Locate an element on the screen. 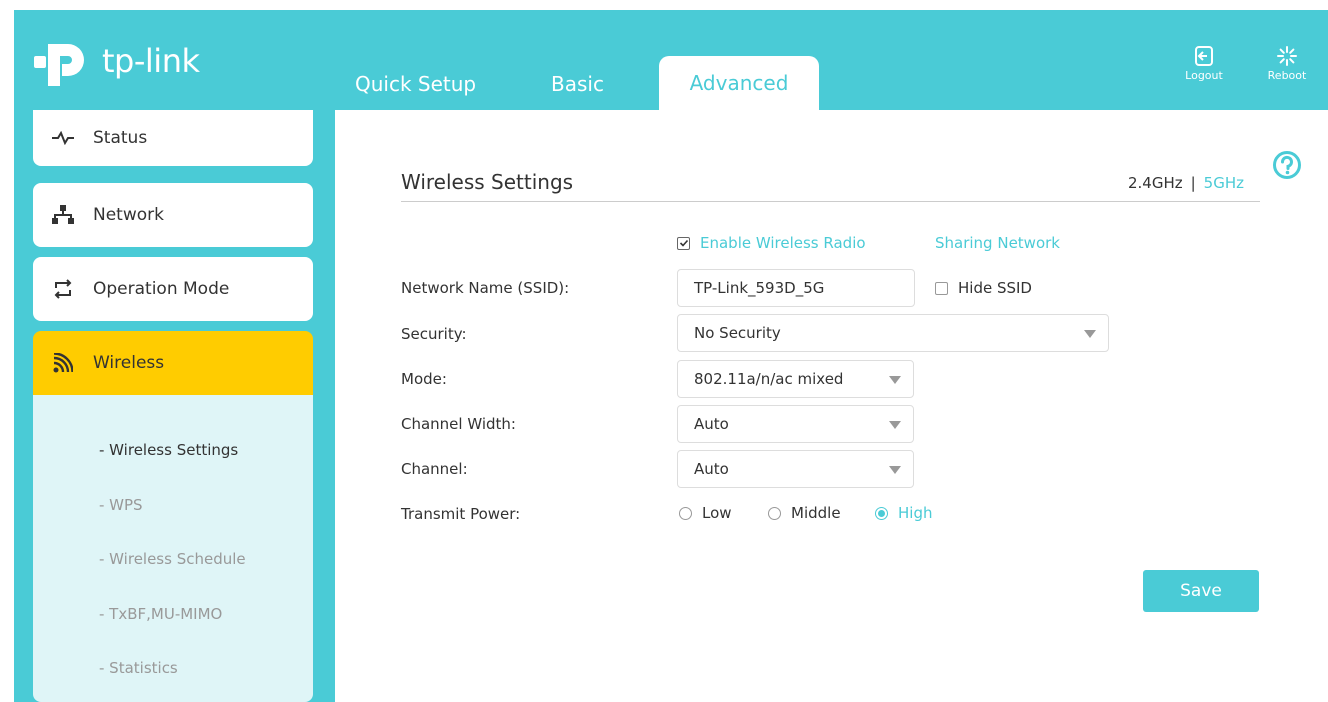  power-high-label: High is located at coordinates (915, 513).